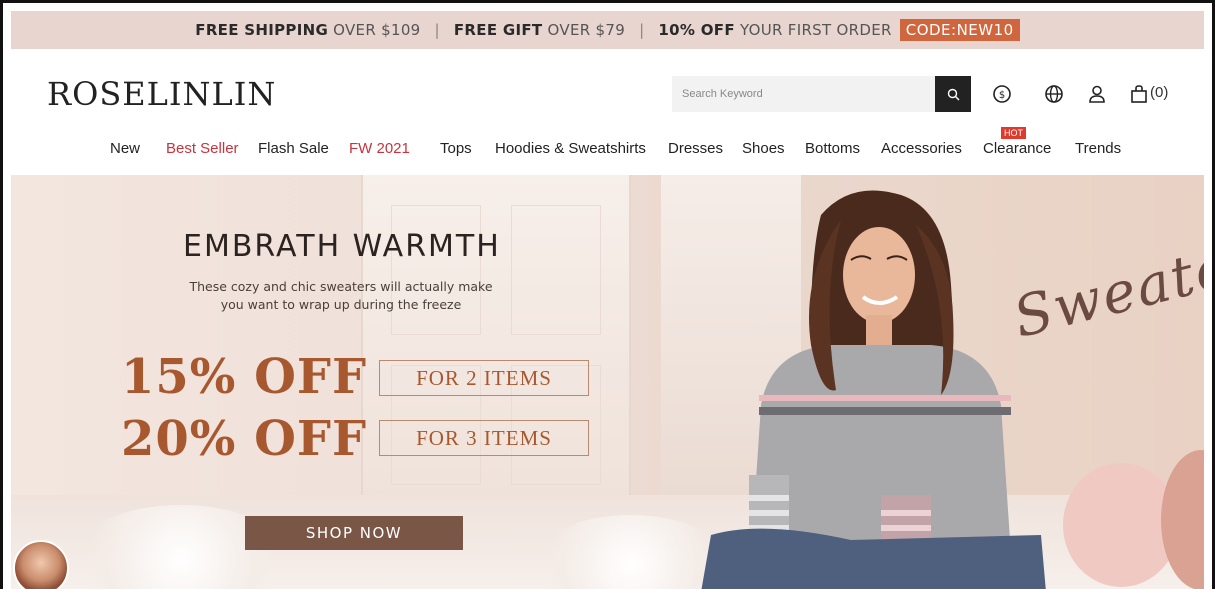  I want to click on shop-now-button: SHOP NOW, so click(354, 533).